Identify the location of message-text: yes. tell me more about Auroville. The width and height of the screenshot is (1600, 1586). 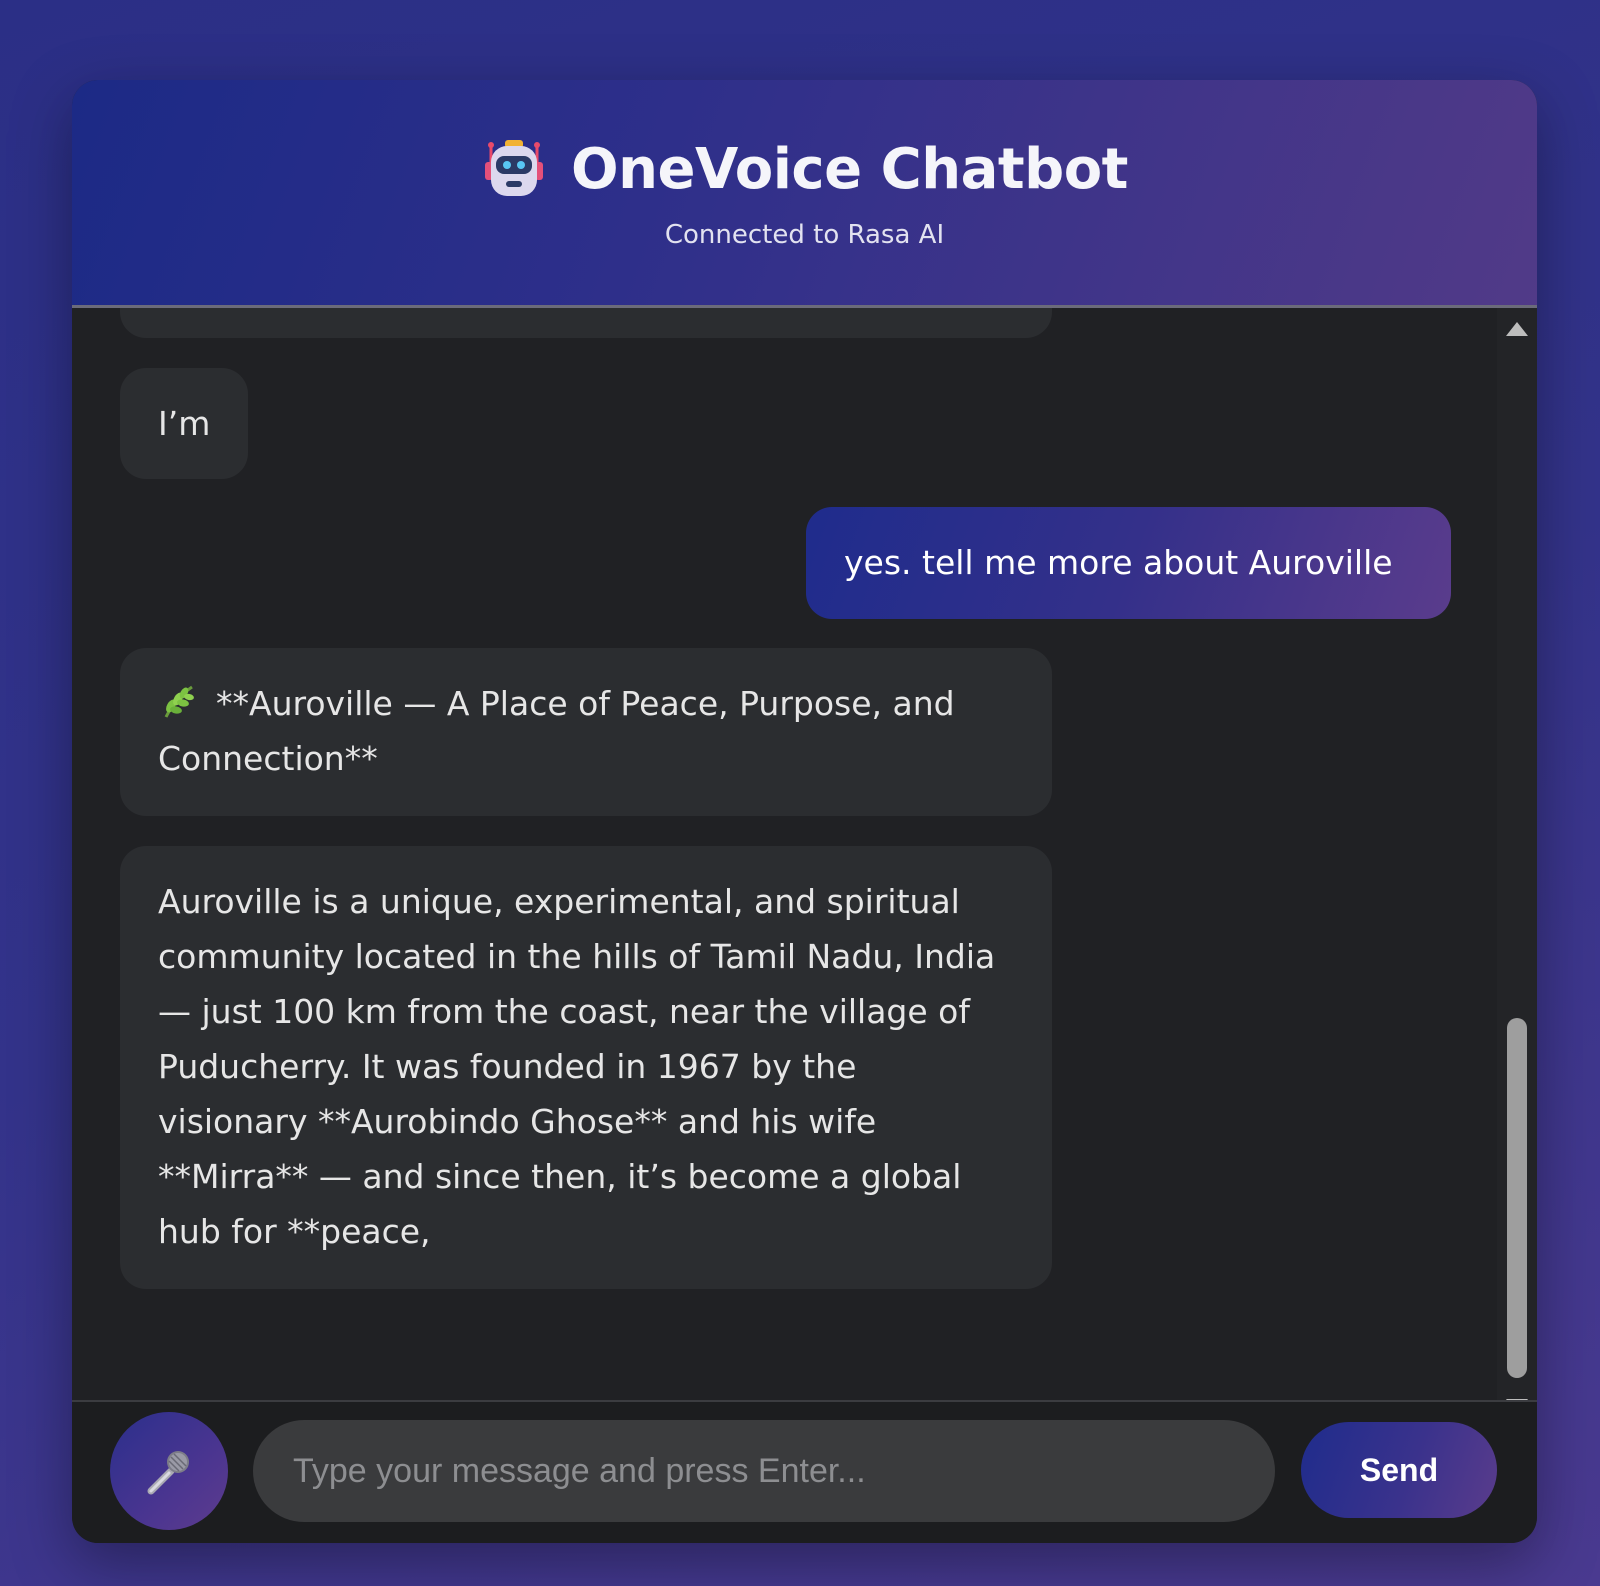
(1118, 562).